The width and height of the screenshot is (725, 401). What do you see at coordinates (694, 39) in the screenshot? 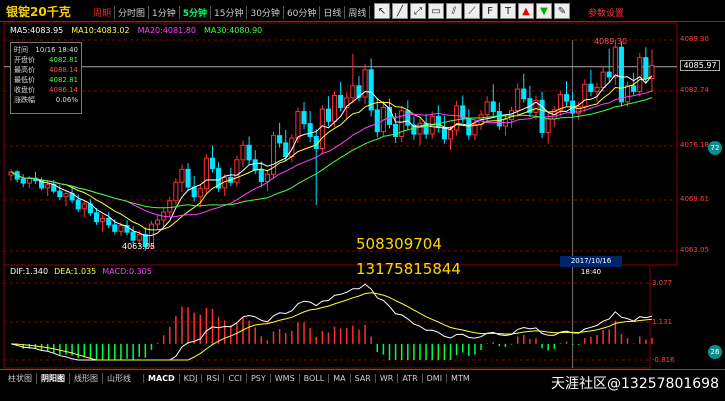
I see `price-tick-label: 4089.30` at bounding box center [694, 39].